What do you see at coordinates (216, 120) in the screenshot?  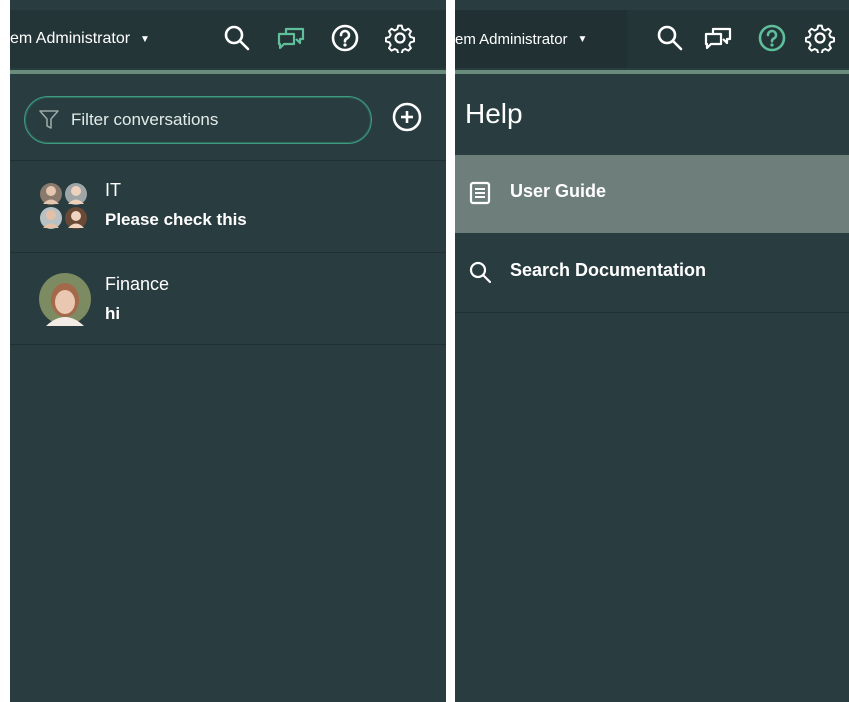 I see `filter-input` at bounding box center [216, 120].